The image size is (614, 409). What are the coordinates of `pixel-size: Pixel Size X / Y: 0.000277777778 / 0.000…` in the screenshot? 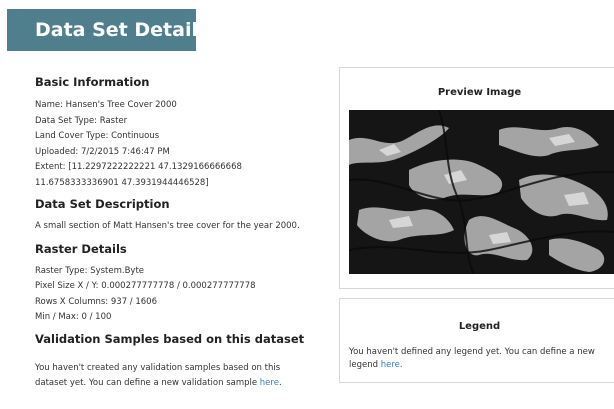 It's located at (145, 286).